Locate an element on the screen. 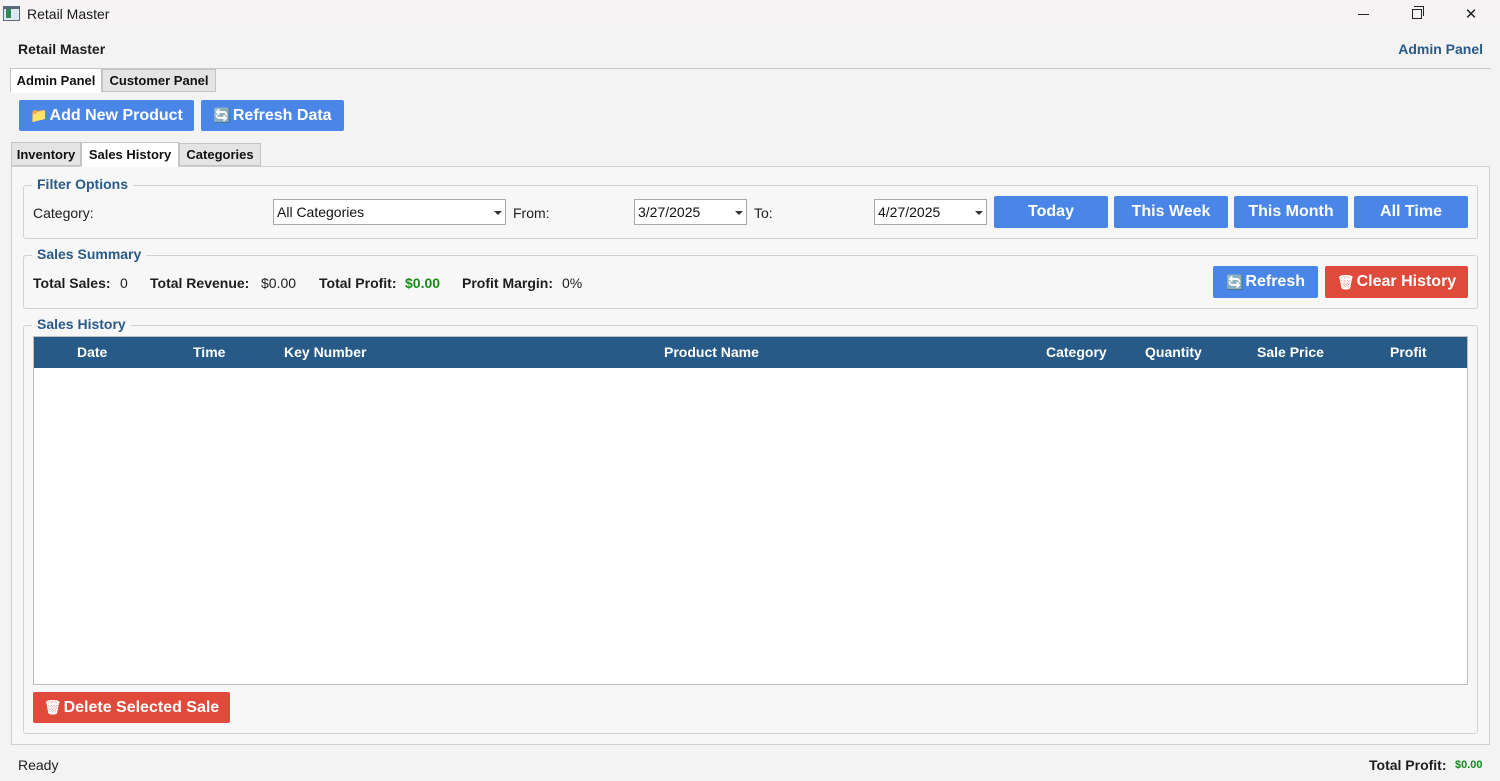  add-product-button: 📁 Add New Product is located at coordinates (106, 115).